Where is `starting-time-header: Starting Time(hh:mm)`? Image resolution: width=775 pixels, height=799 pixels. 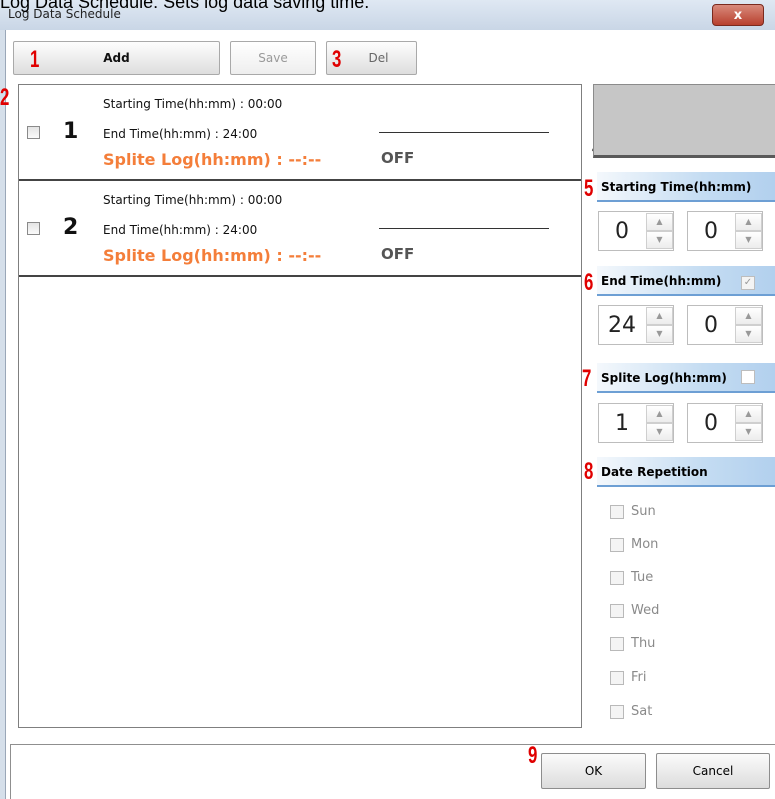 starting-time-header: Starting Time(hh:mm) is located at coordinates (686, 187).